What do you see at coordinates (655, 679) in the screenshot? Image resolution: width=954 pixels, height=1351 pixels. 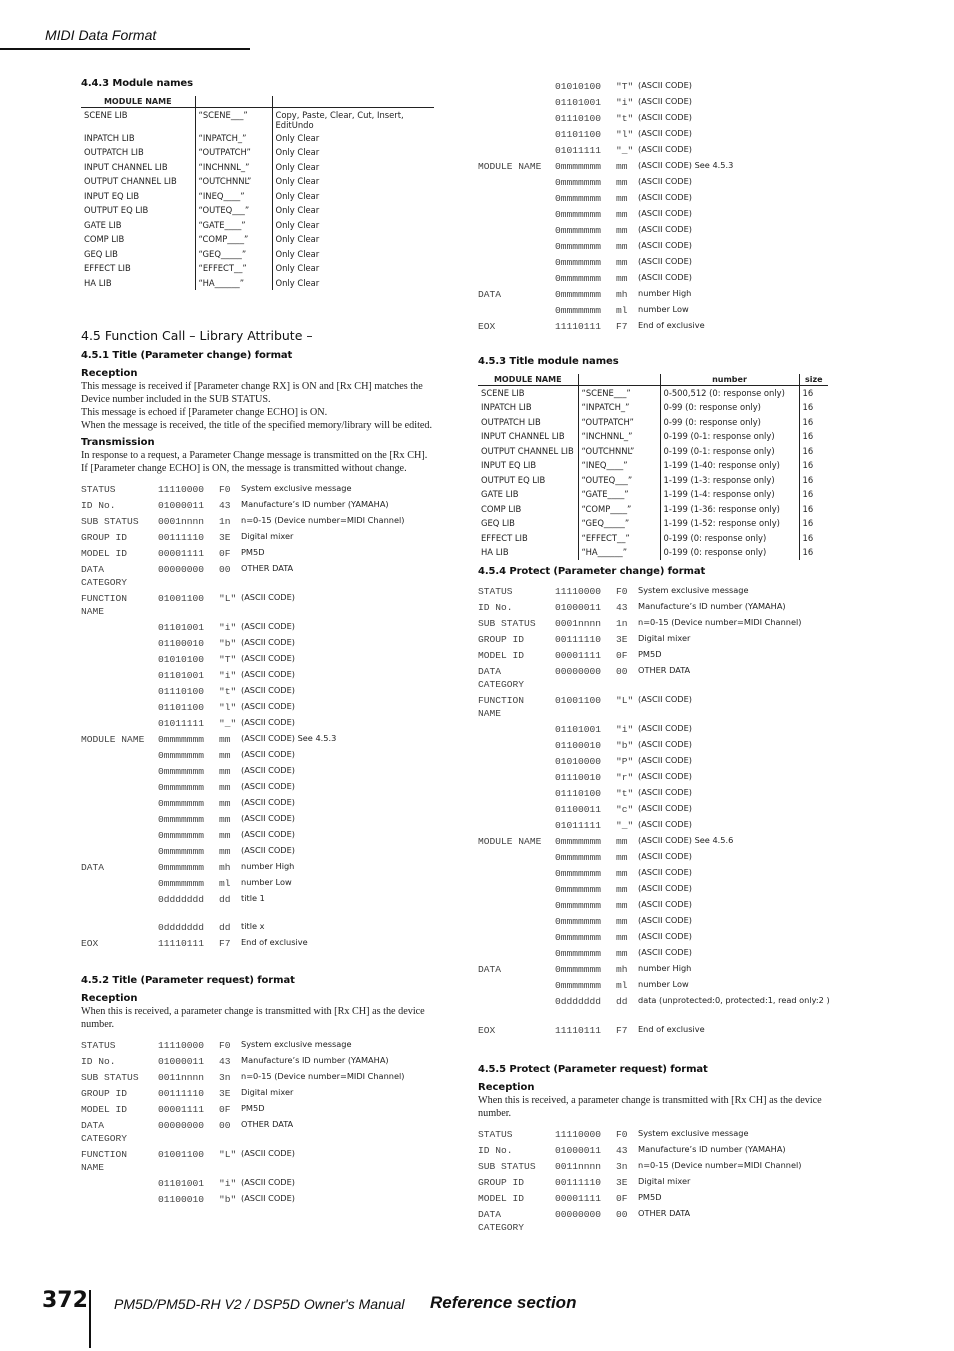 I see `sysex-row: DATA CATEGORY 00000000 00 OTHER DATA` at bounding box center [655, 679].